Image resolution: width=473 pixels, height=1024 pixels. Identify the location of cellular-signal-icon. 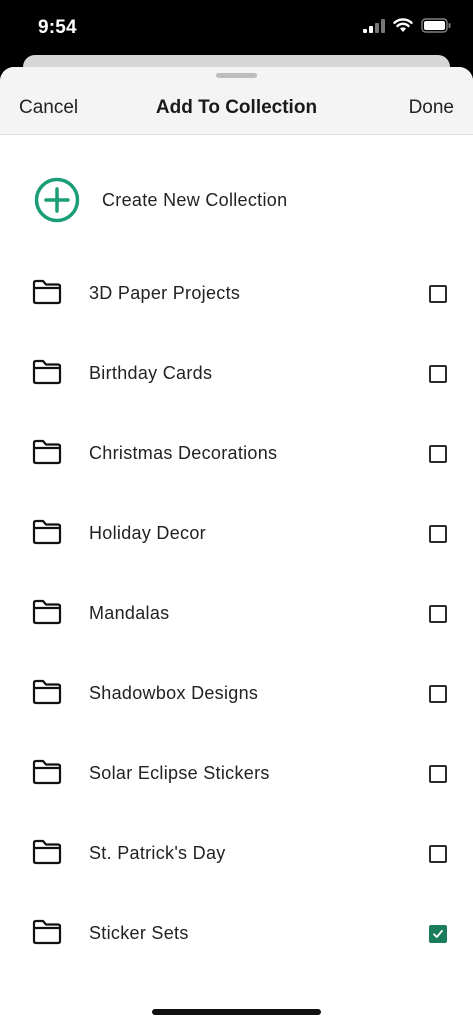
(374, 28).